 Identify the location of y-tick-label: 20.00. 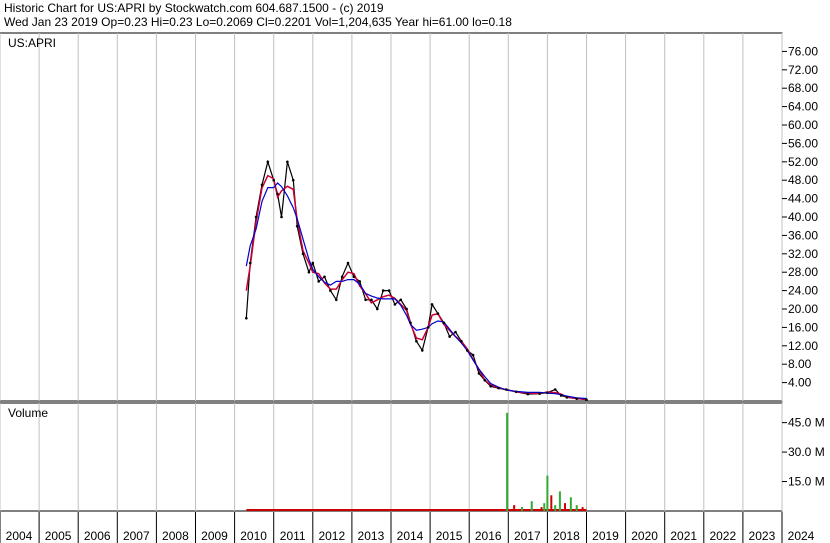
(803, 309).